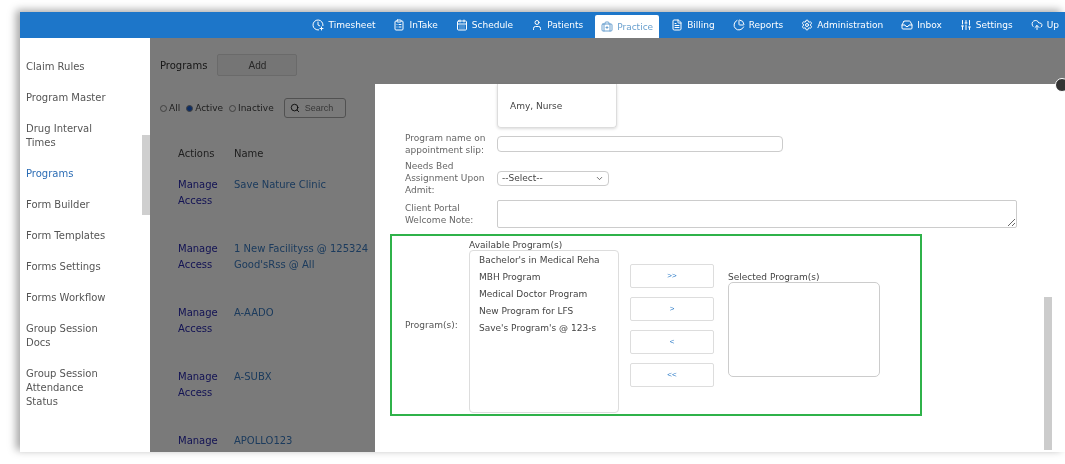 This screenshot has height=464, width=1065. I want to click on list-option: Save's Program's @ 123-s, so click(548, 328).